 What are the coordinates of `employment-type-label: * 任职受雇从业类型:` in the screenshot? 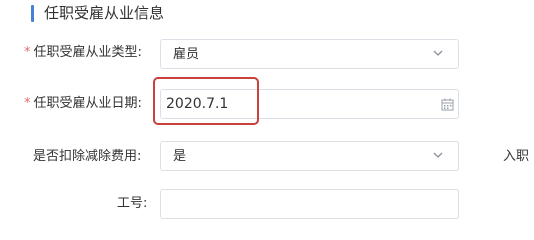 It's located at (83, 53).